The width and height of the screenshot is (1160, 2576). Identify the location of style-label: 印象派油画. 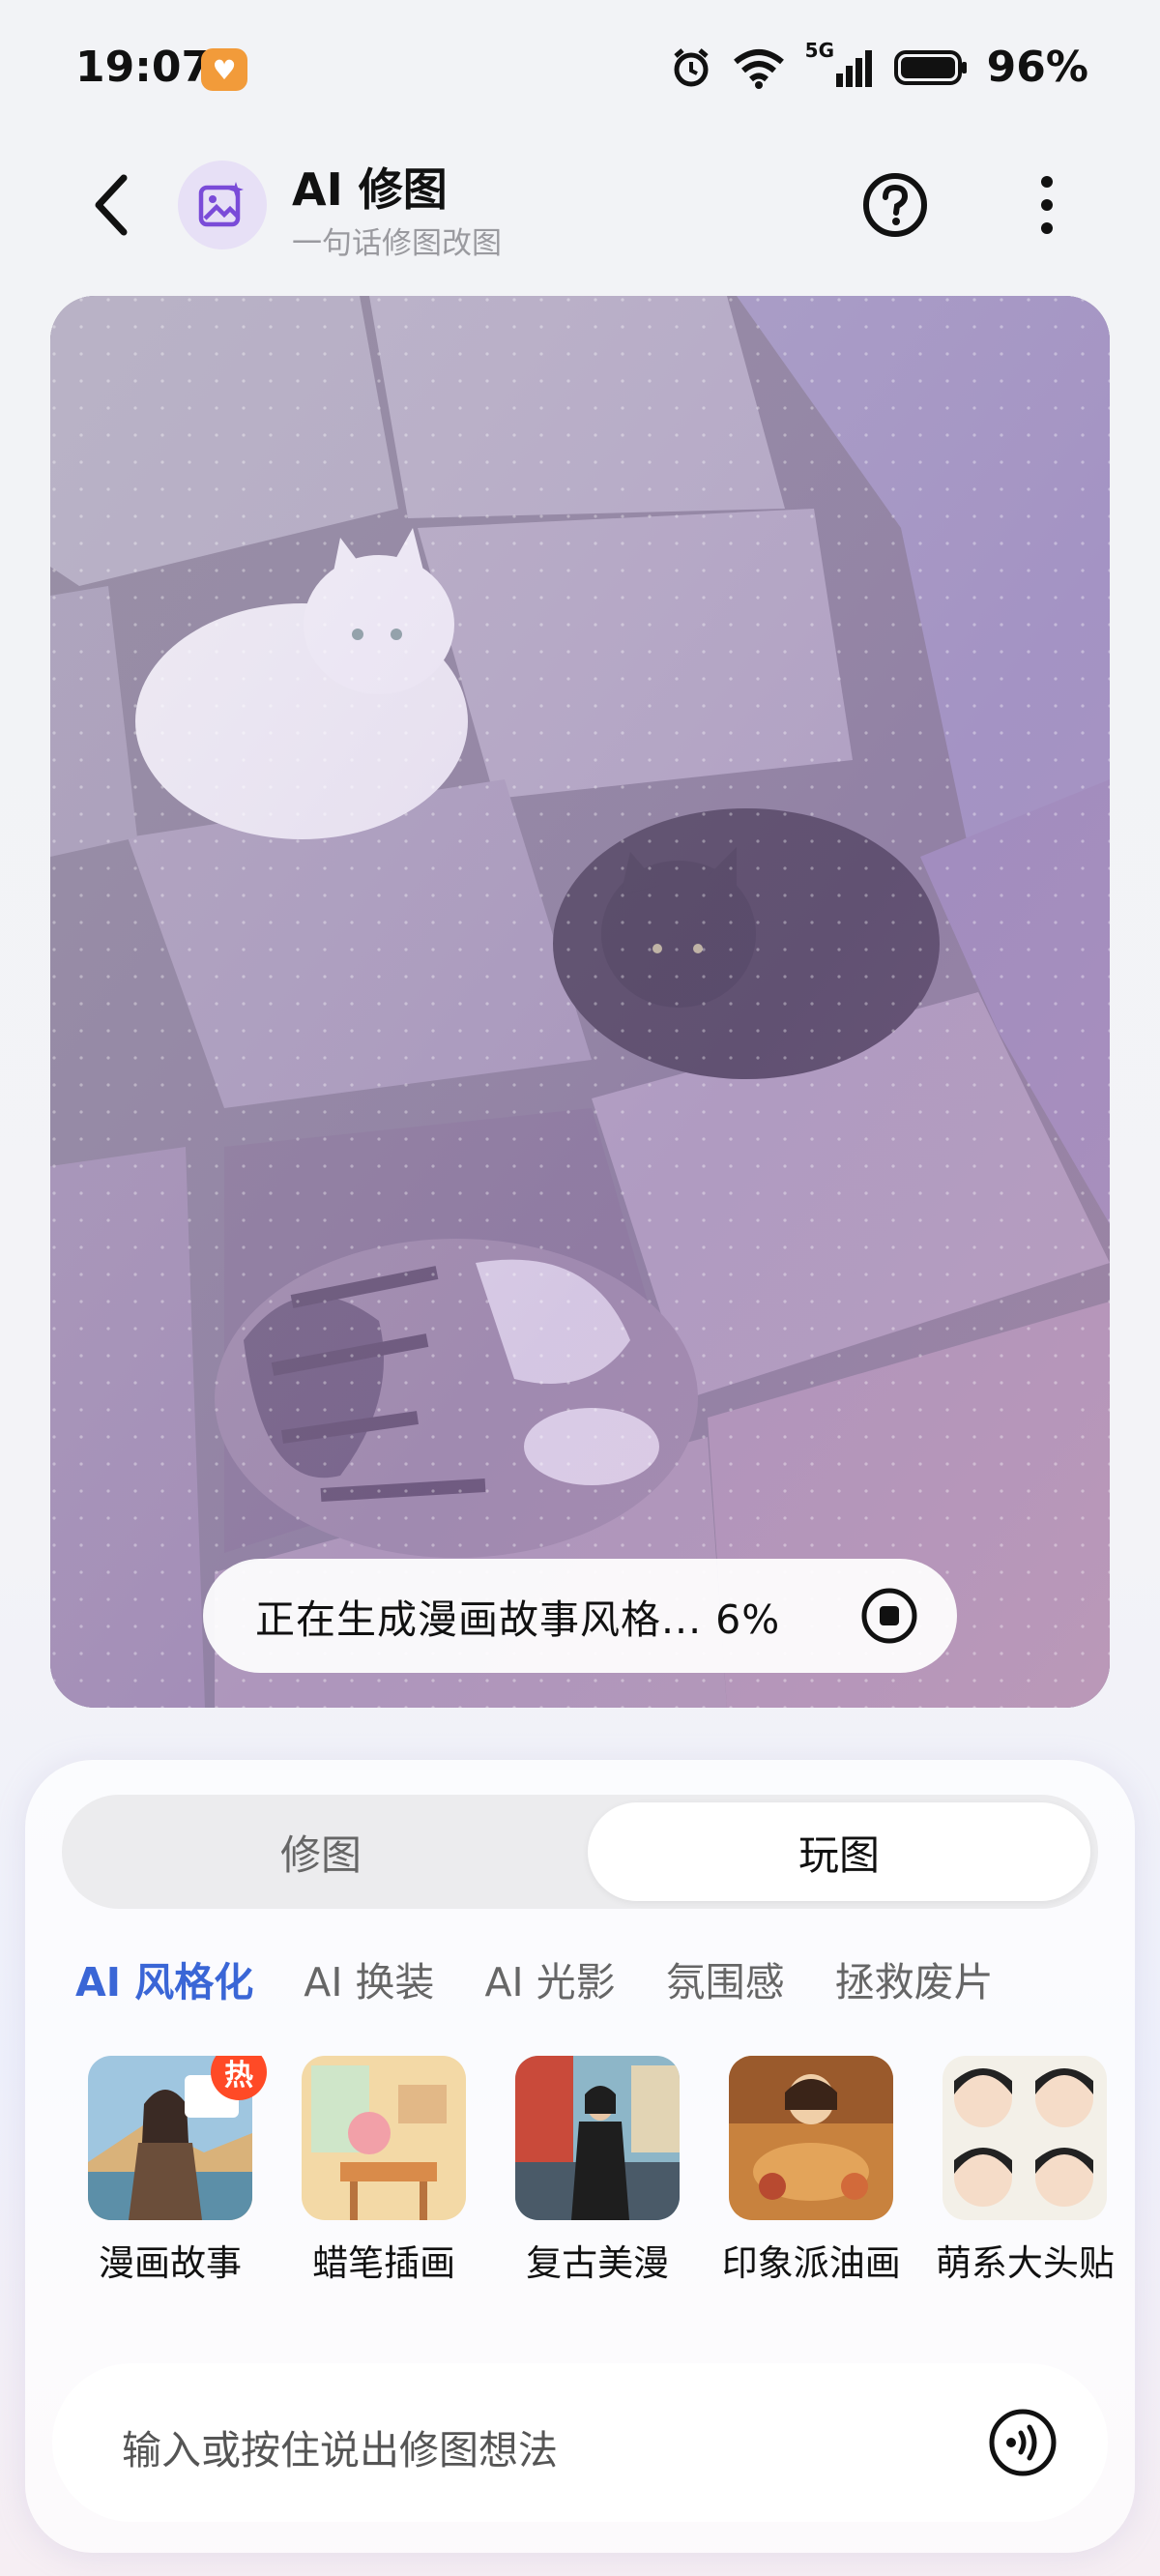
(811, 2263).